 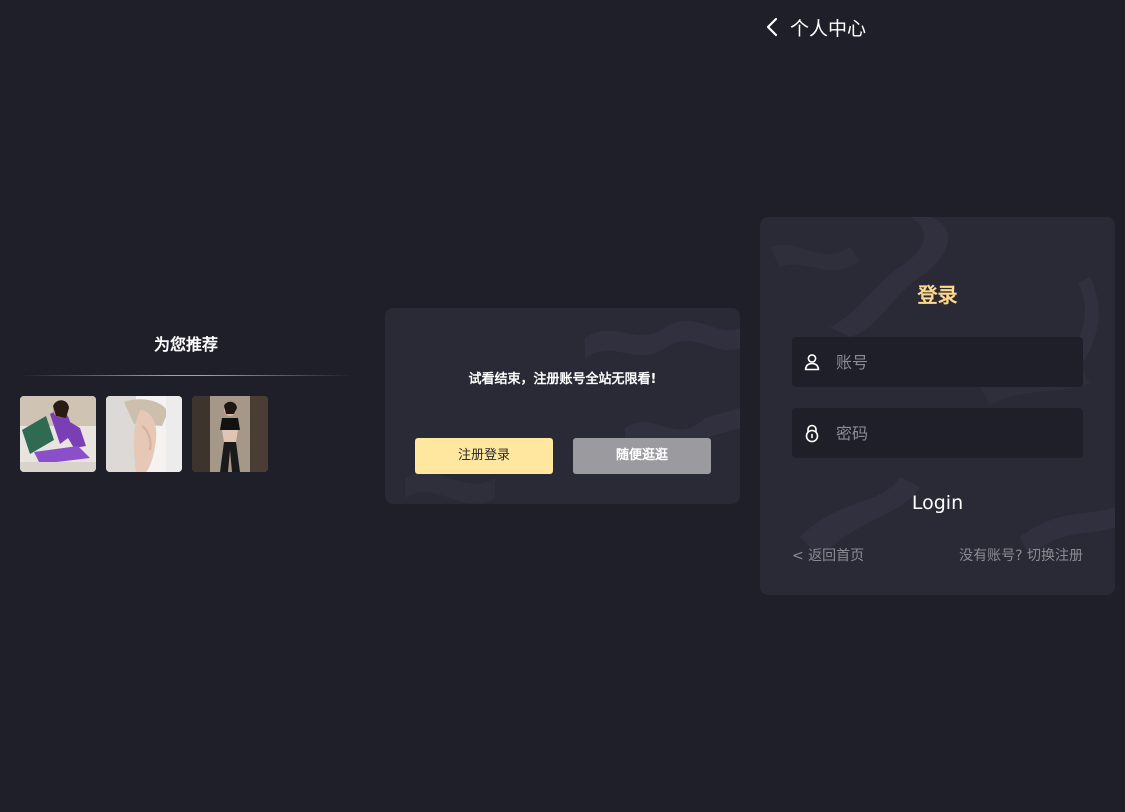 What do you see at coordinates (812, 362) in the screenshot?
I see `user-icon` at bounding box center [812, 362].